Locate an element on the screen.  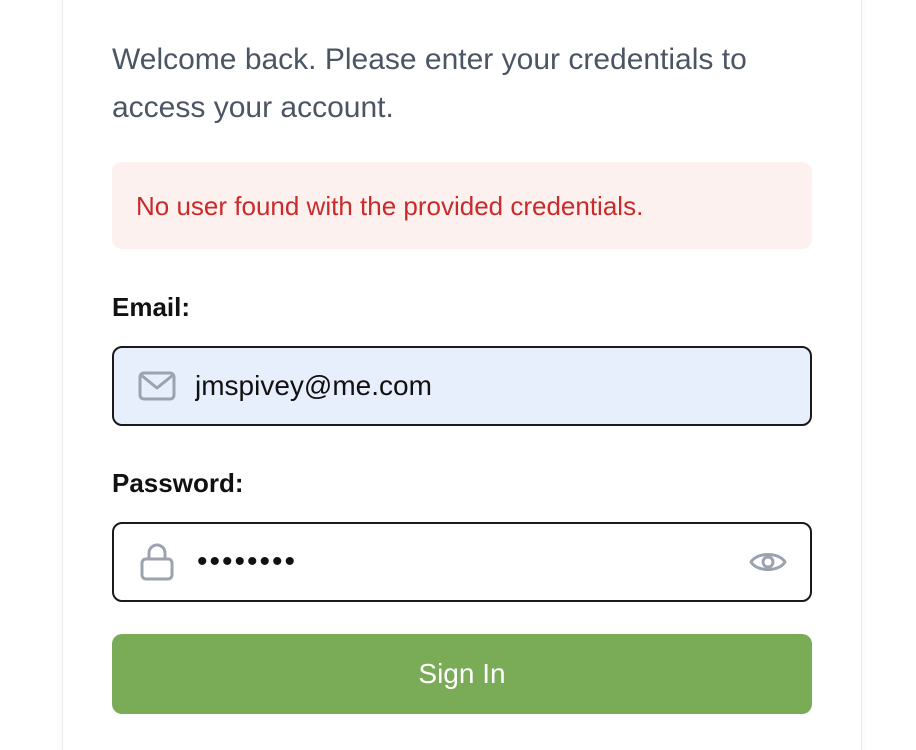
eye-icon is located at coordinates (768, 562).